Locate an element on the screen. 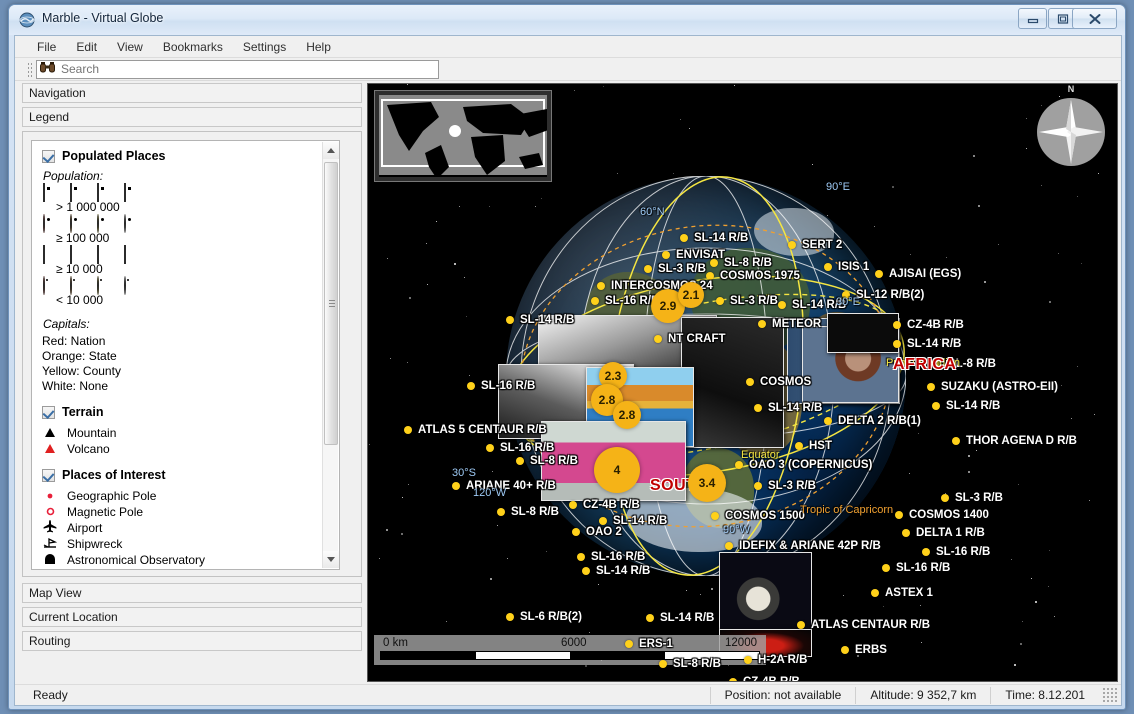 The image size is (1134, 714). scroll-down-button is located at coordinates (331, 559).